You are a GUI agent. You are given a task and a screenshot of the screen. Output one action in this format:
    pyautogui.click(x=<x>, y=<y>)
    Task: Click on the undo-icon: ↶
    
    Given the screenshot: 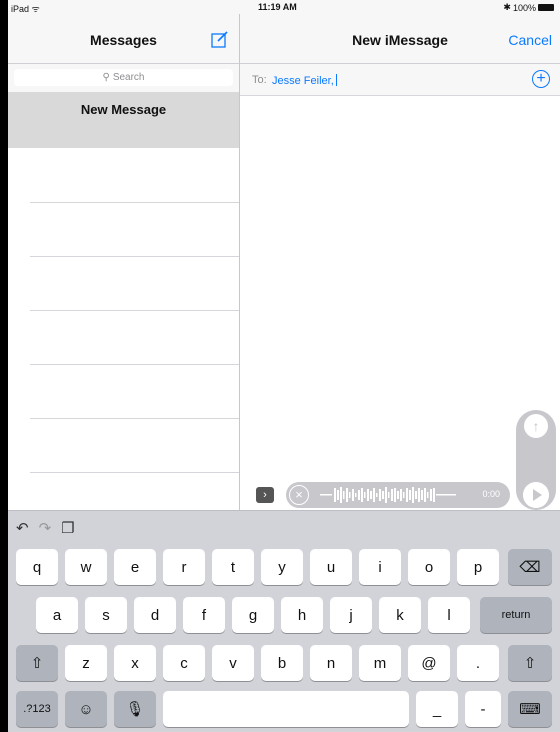 What is the action you would take?
    pyautogui.click(x=22, y=528)
    